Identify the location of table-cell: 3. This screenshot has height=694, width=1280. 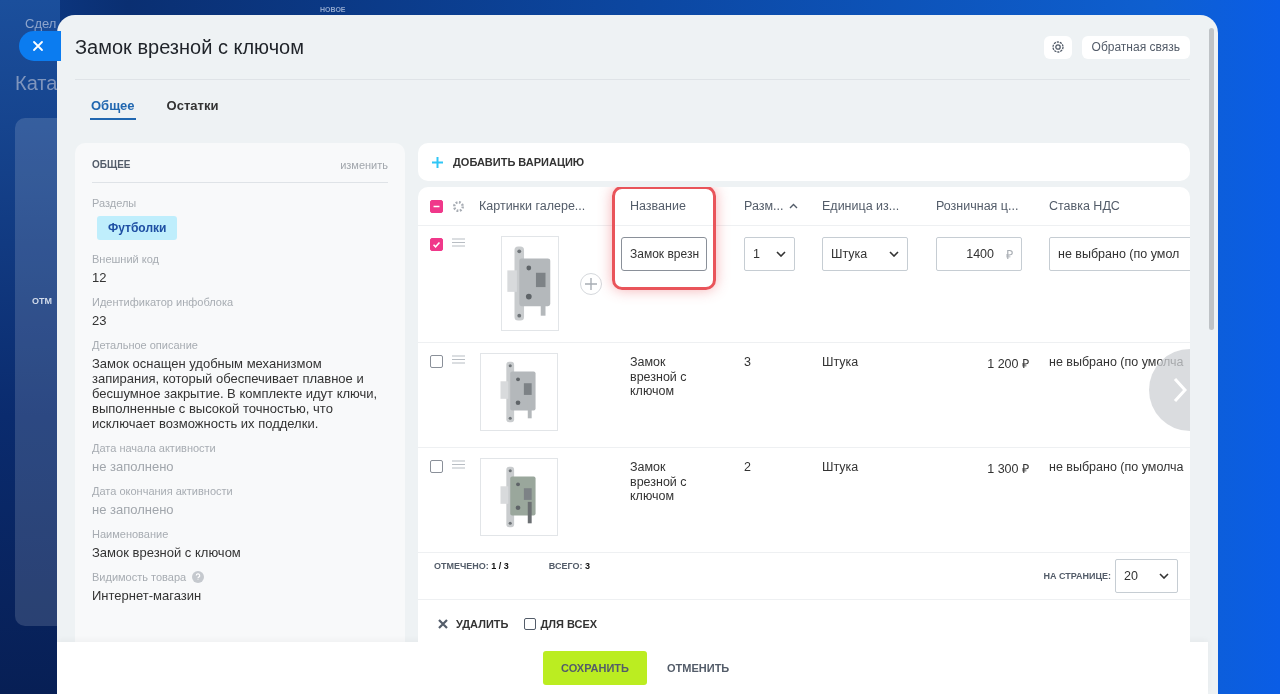
(747, 362).